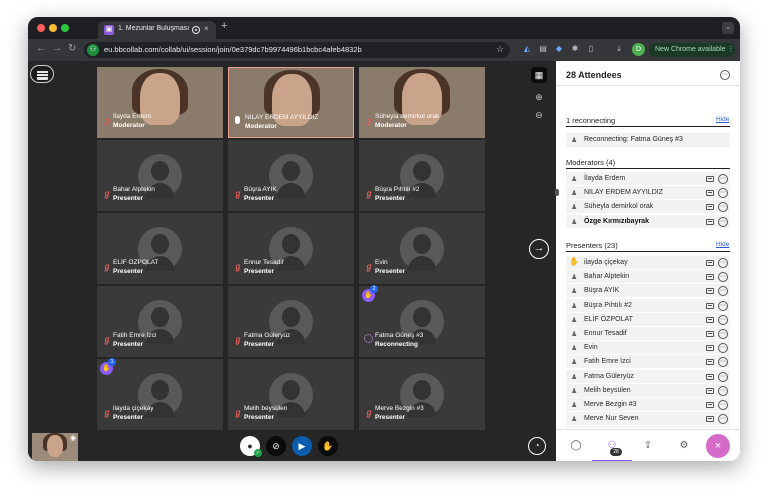 This screenshot has width=768, height=498. Describe the element at coordinates (422, 248) in the screenshot. I see `video-tile: ℊ Evin Presenter` at that location.